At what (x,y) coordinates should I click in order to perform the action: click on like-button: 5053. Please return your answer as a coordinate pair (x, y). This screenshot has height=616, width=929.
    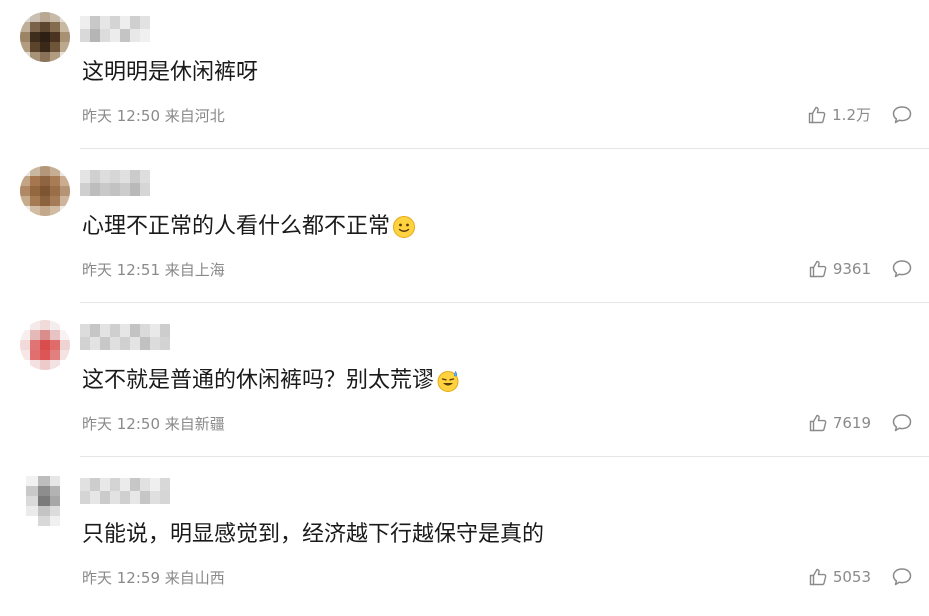
    Looking at the image, I should click on (839, 577).